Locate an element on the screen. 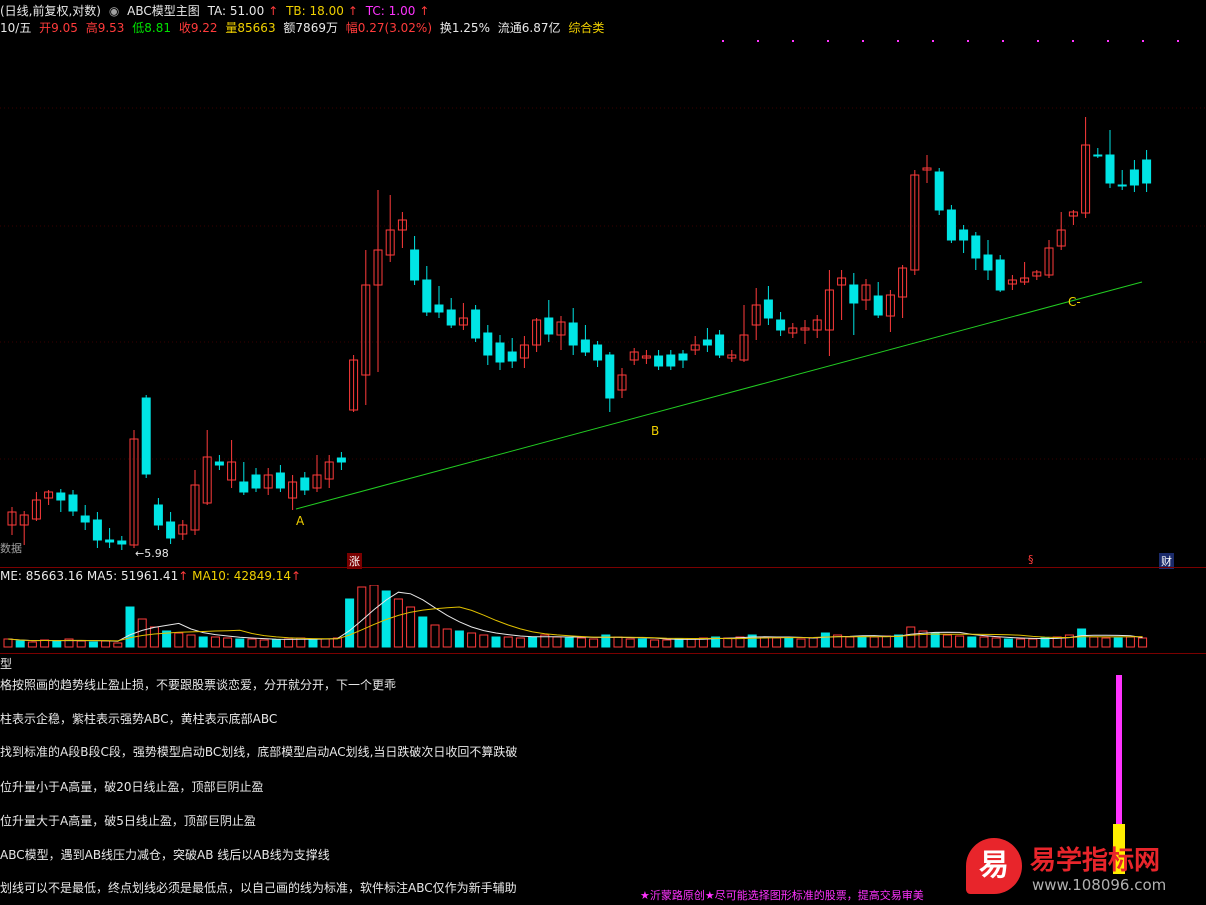 The width and height of the screenshot is (1206, 905). volume-chart is located at coordinates (603, 619).